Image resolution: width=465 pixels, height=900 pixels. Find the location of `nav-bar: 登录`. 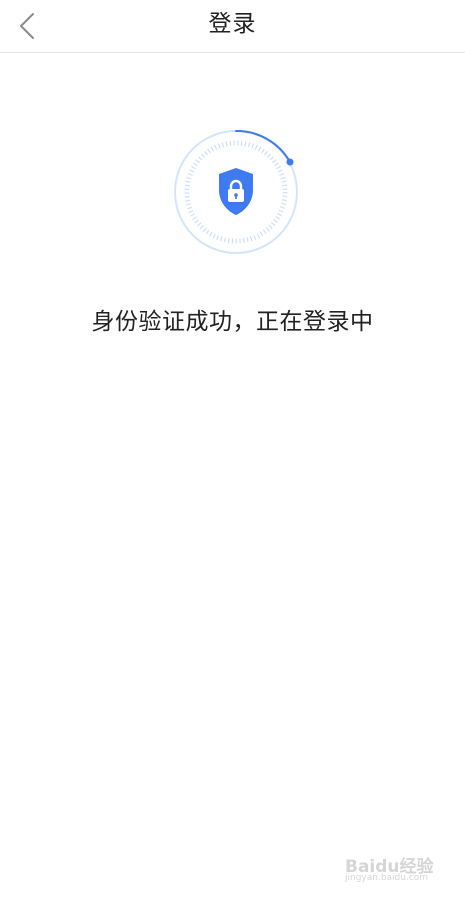

nav-bar: 登录 is located at coordinates (232, 26).